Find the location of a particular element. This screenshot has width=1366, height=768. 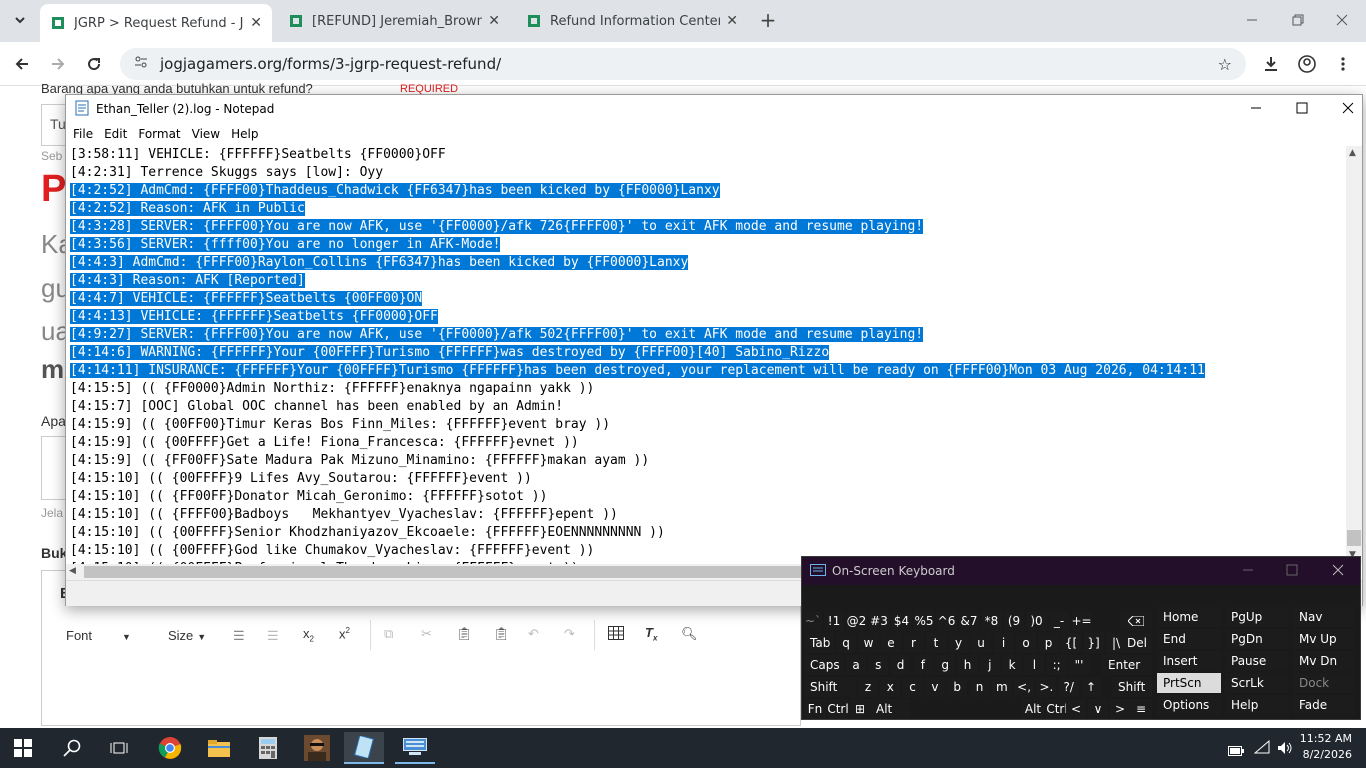

osk-key: l is located at coordinates (1034, 665).